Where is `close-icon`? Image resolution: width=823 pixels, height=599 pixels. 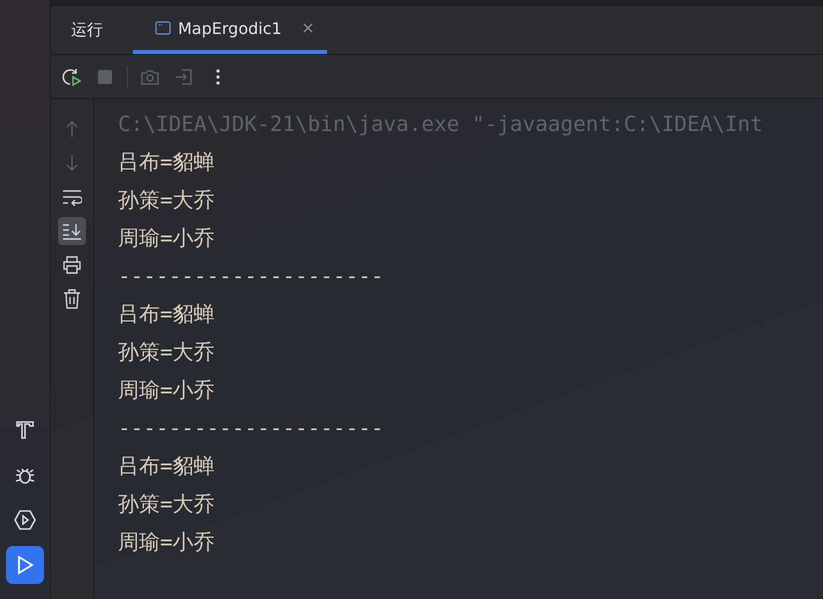
close-icon is located at coordinates (307, 28).